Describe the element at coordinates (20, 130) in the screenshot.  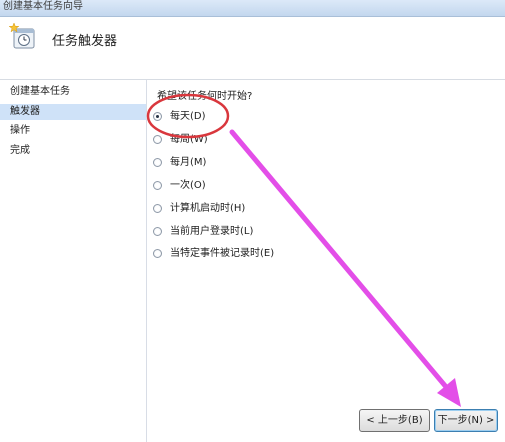
I see `sidebar-item-action: 操作` at that location.